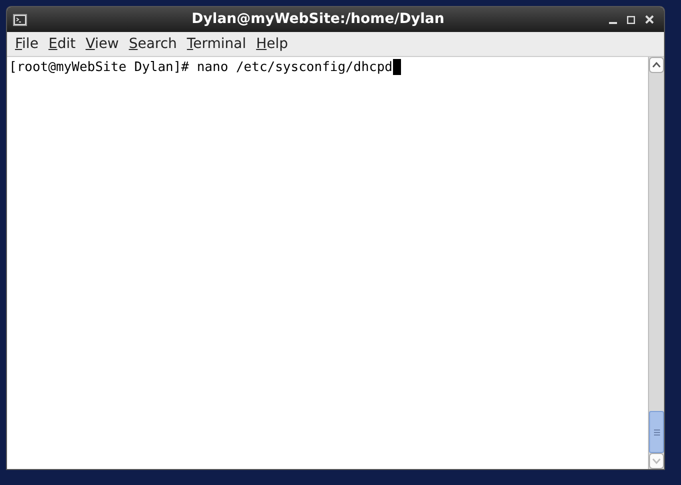  I want to click on menu-item: Terminal, so click(217, 44).